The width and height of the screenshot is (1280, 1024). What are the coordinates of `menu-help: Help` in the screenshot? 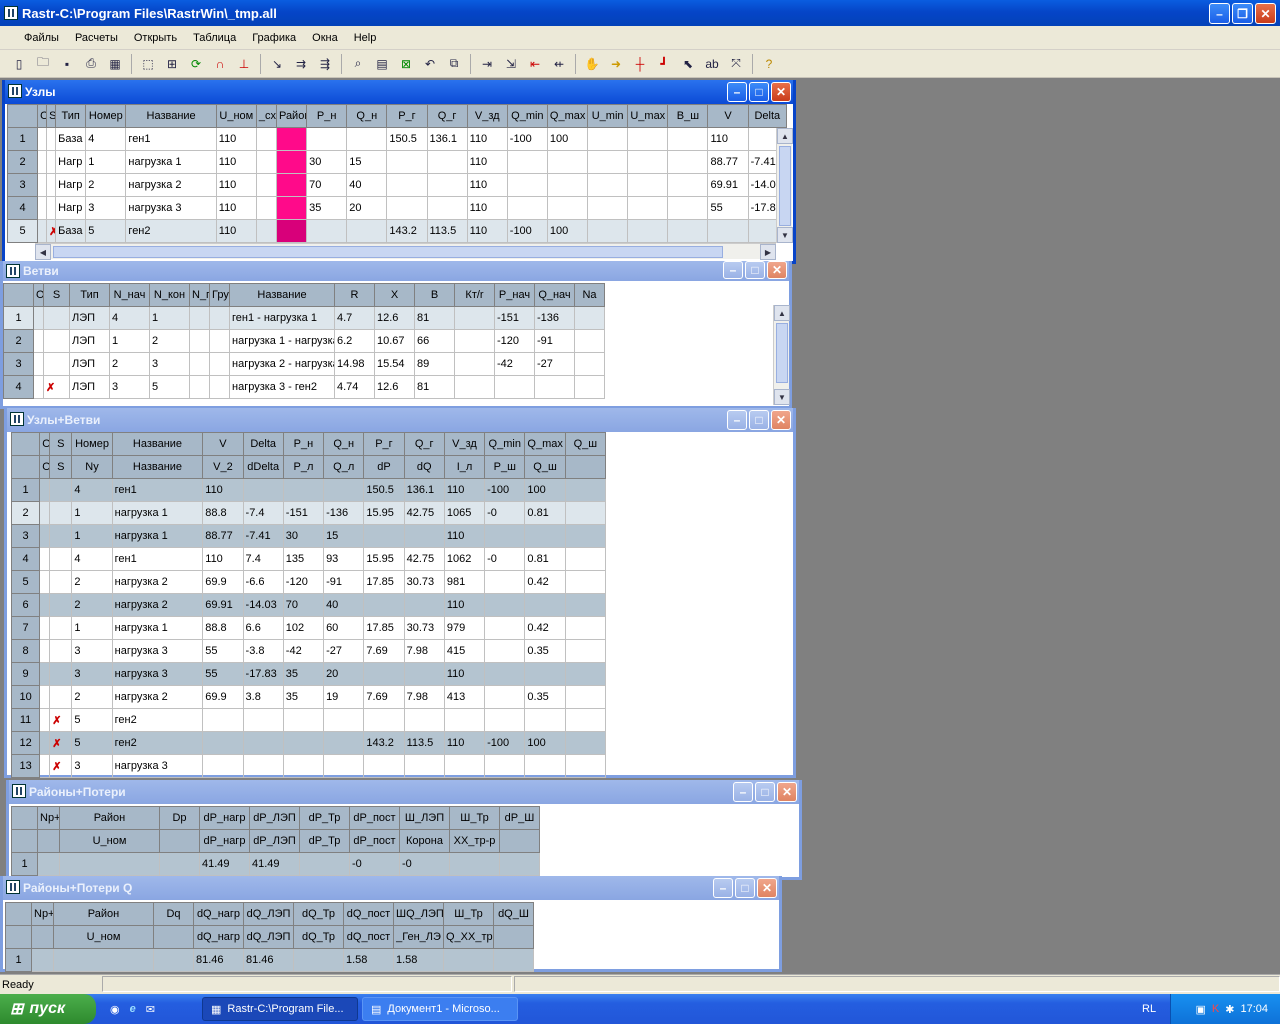 It's located at (365, 38).